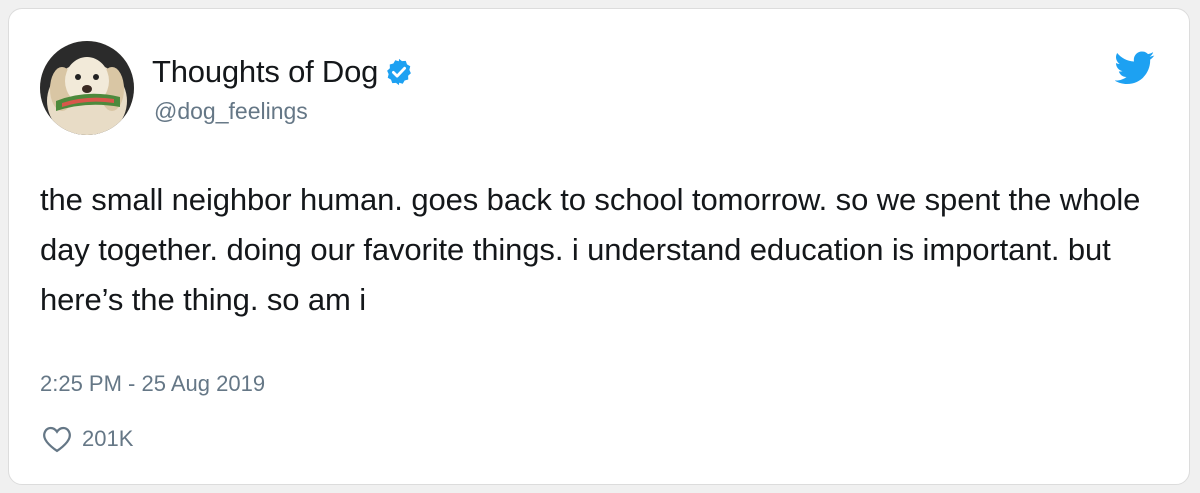 This screenshot has width=1200, height=493. I want to click on twitter-bird-icon, so click(1134, 68).